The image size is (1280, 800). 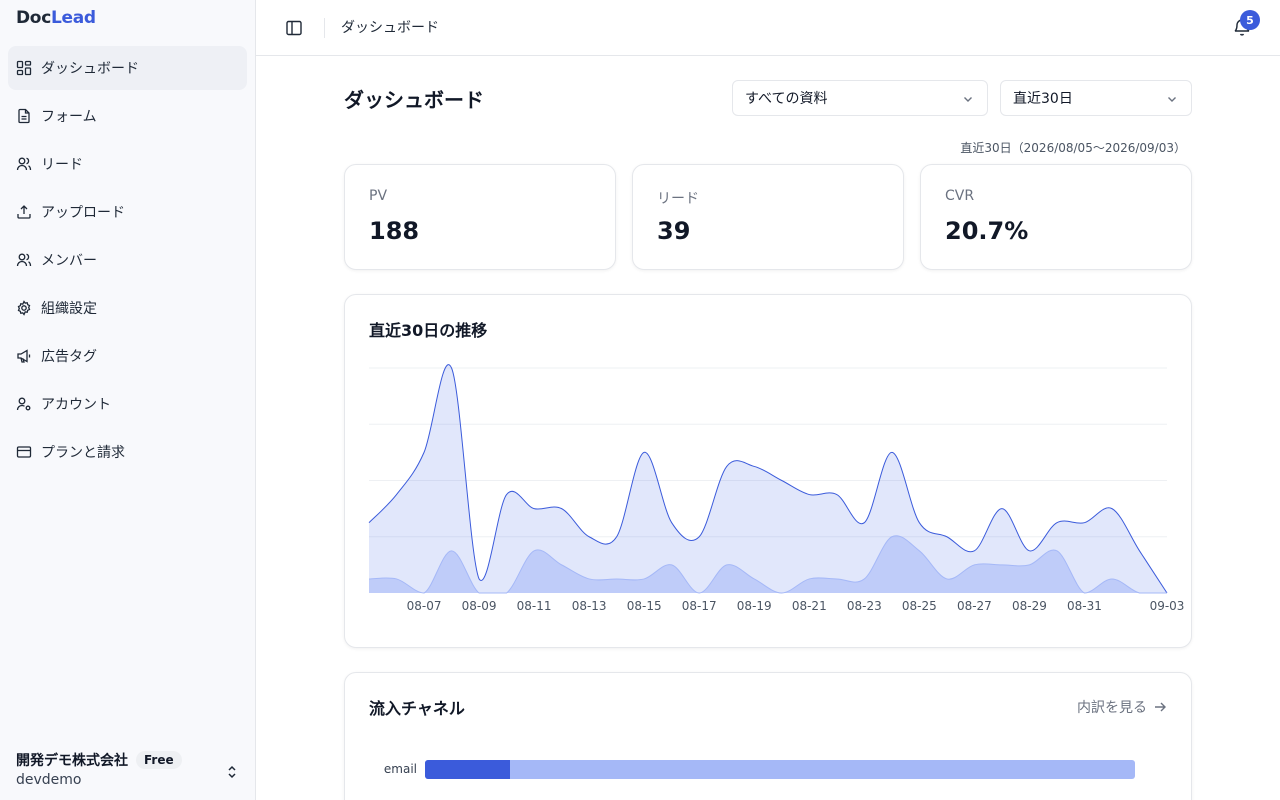 What do you see at coordinates (1250, 20) in the screenshot?
I see `notification-count-badge: 5` at bounding box center [1250, 20].